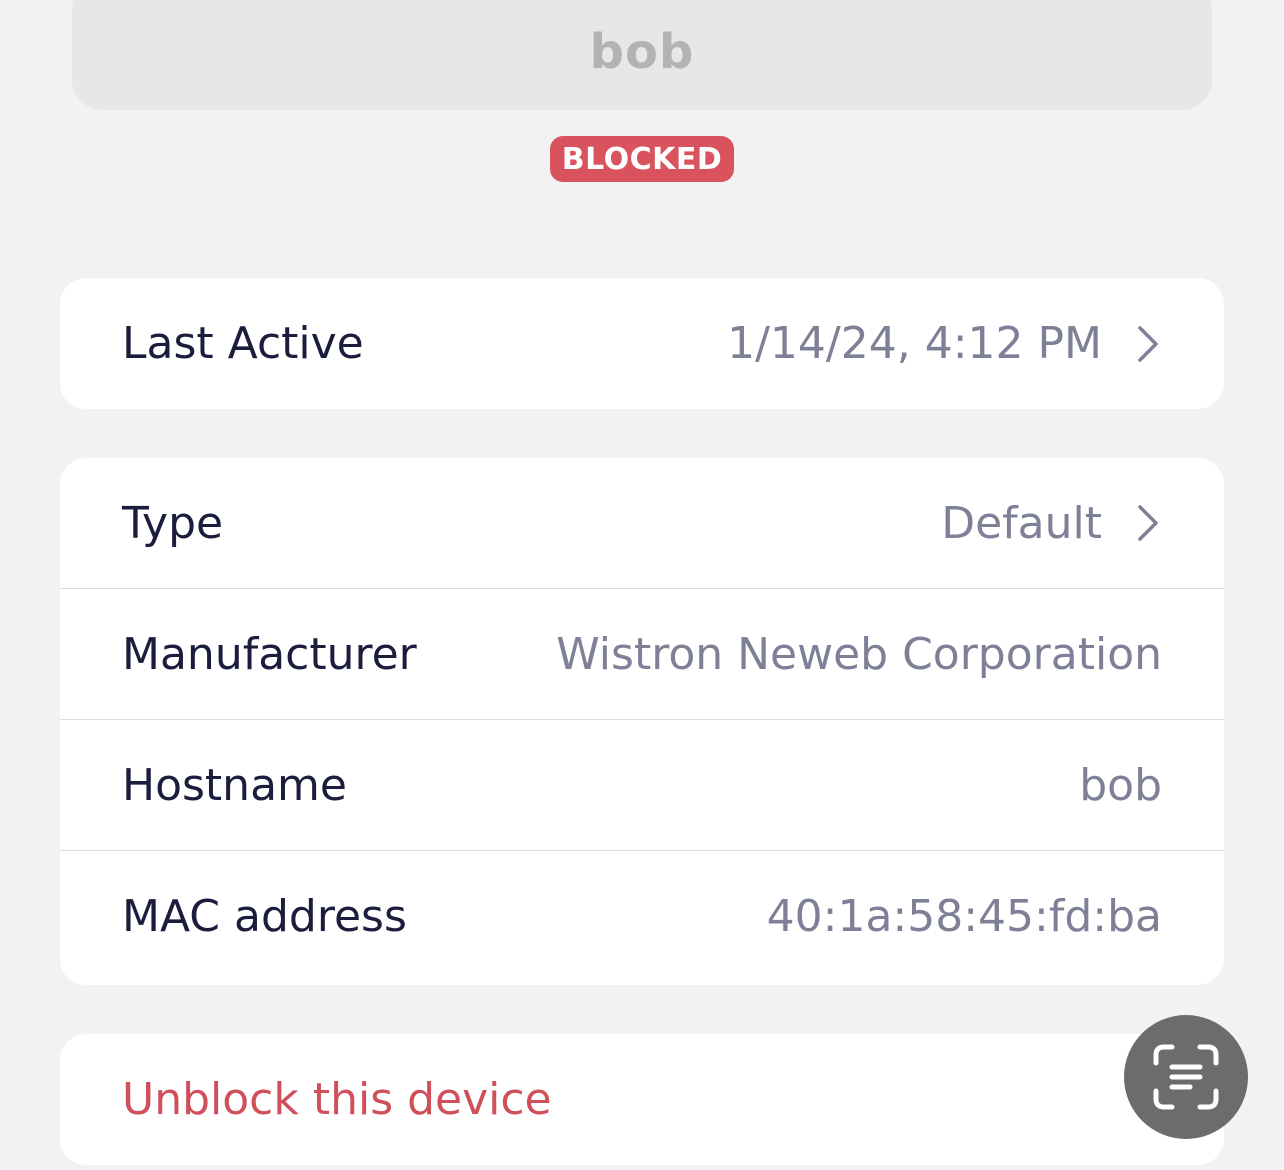  I want to click on hostname-row: Hostname bob, so click(642, 785).